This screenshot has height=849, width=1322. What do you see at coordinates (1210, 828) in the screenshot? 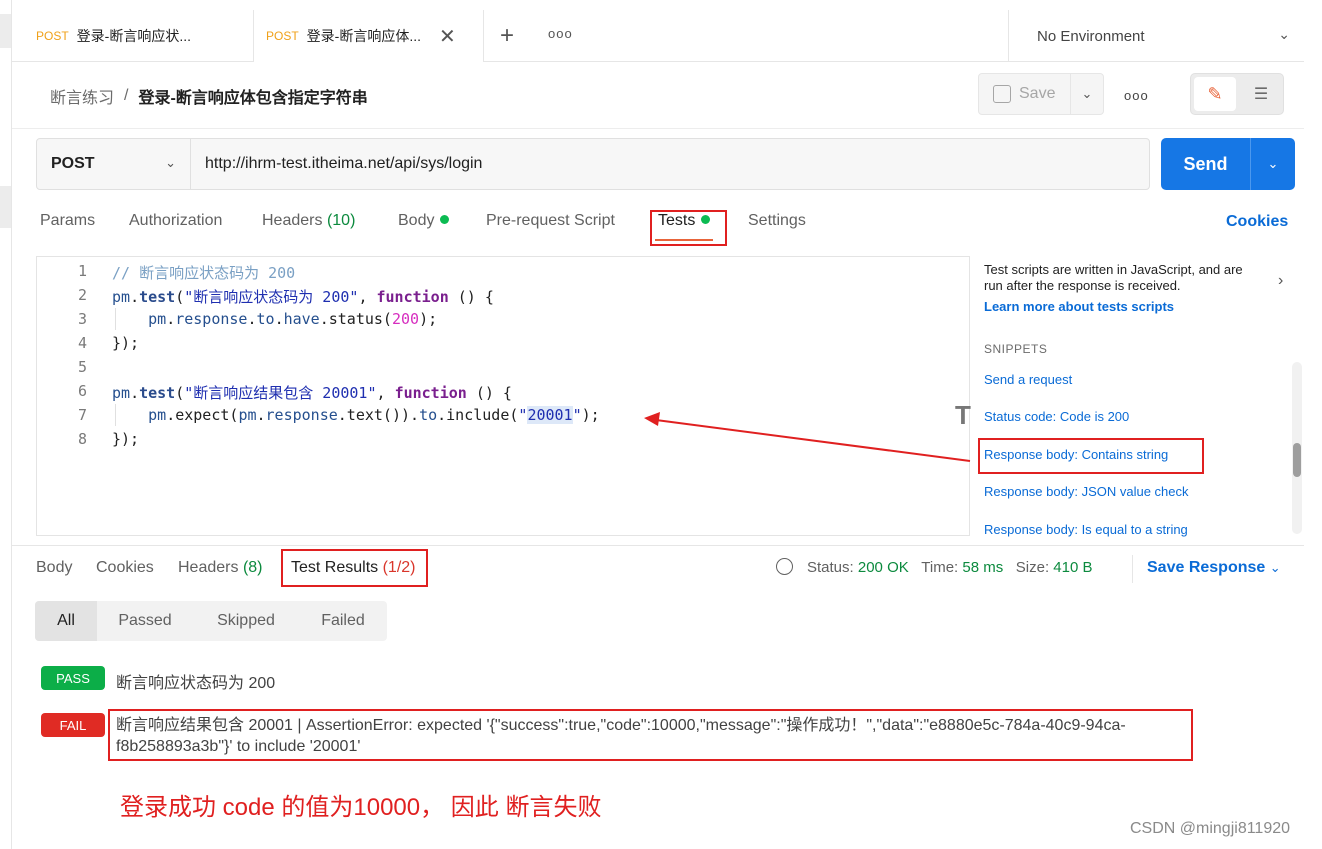
I see `watermark: CSDN @mingji811920` at bounding box center [1210, 828].